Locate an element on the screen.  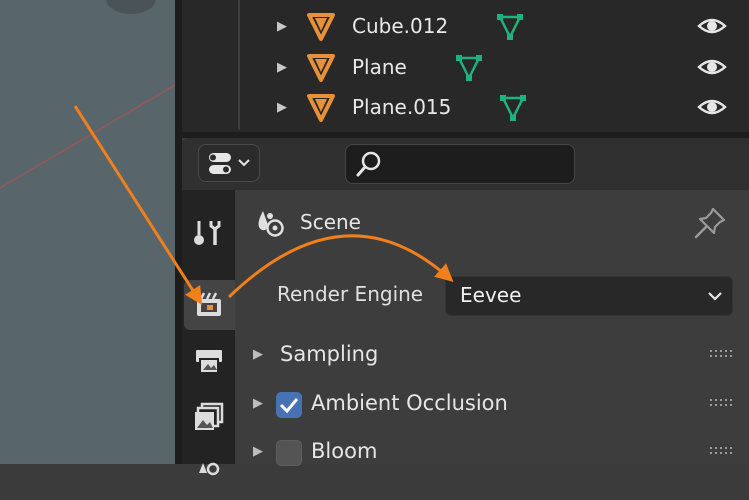
checkmark-icon is located at coordinates (289, 406).